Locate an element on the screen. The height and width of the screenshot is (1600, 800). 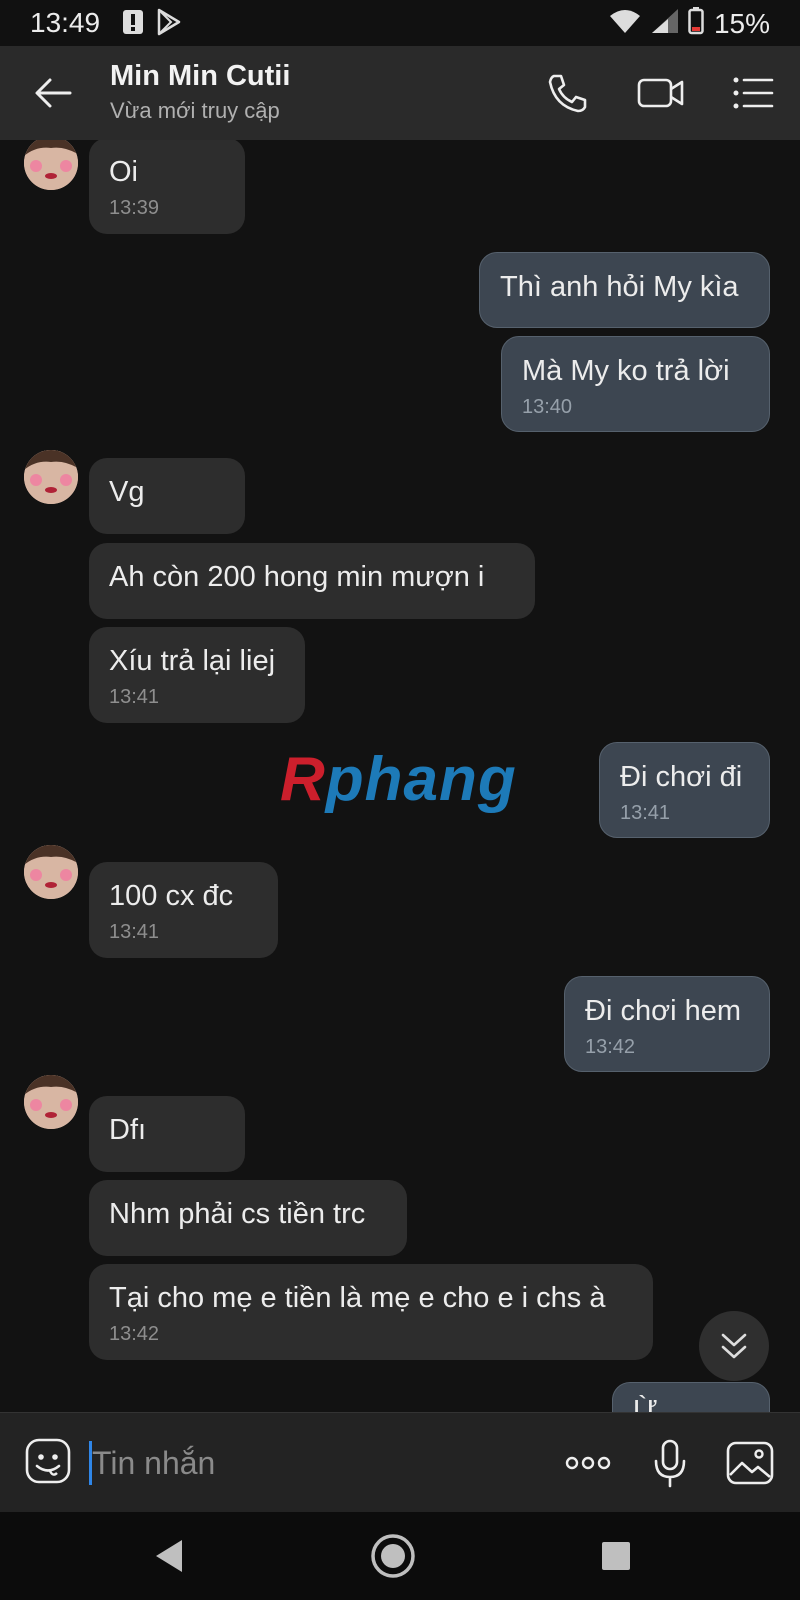
triangle-back-icon is located at coordinates (169, 1556).